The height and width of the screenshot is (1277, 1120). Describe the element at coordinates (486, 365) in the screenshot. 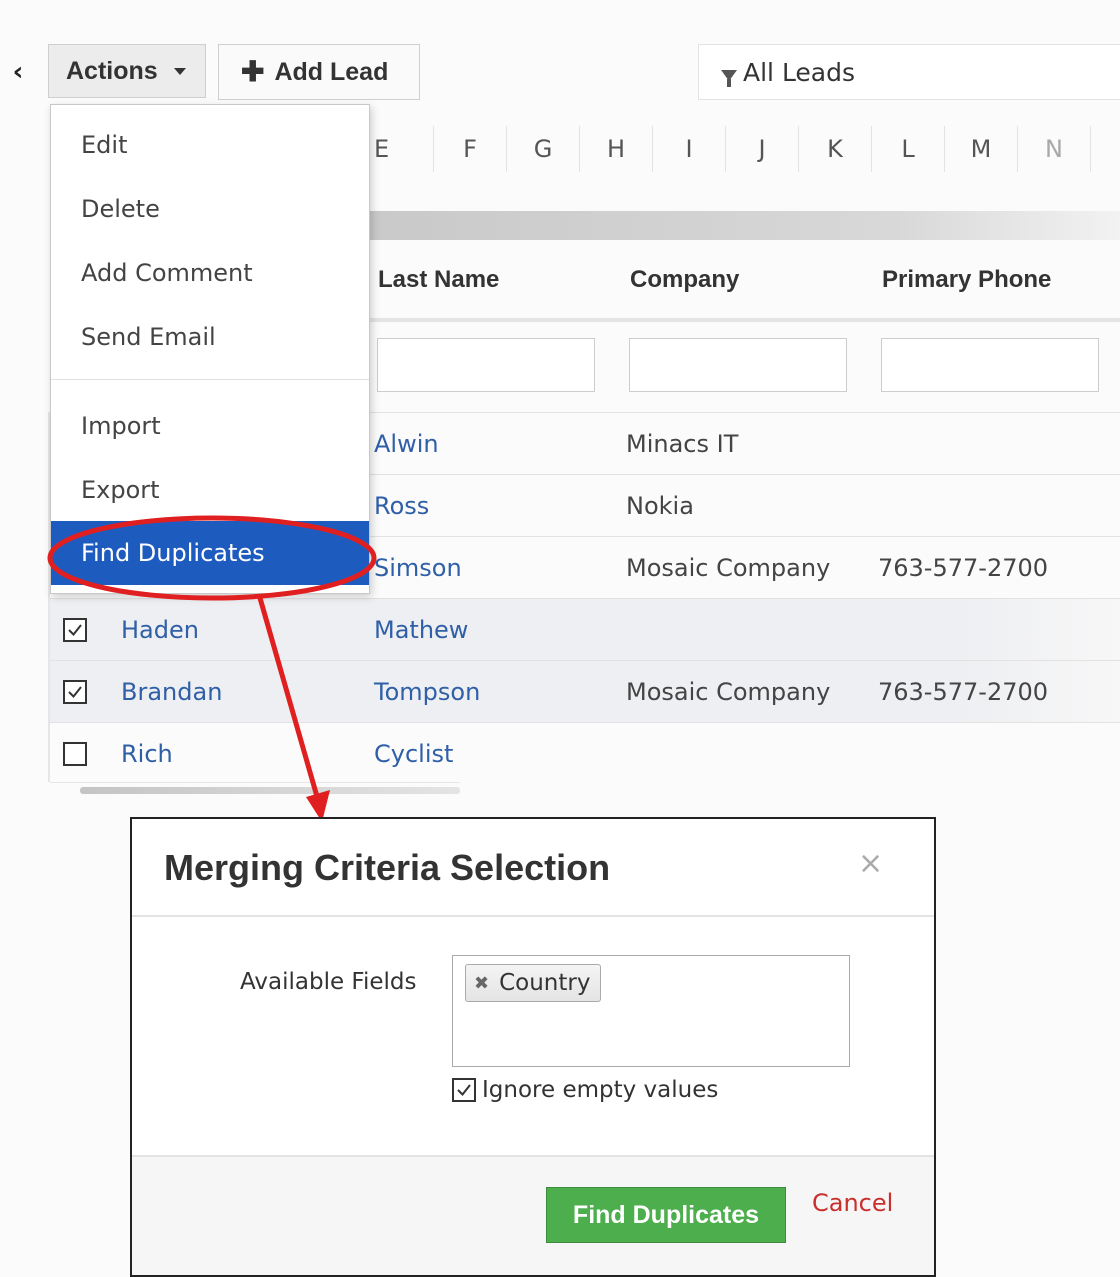

I see `last-name-filter-input` at that location.